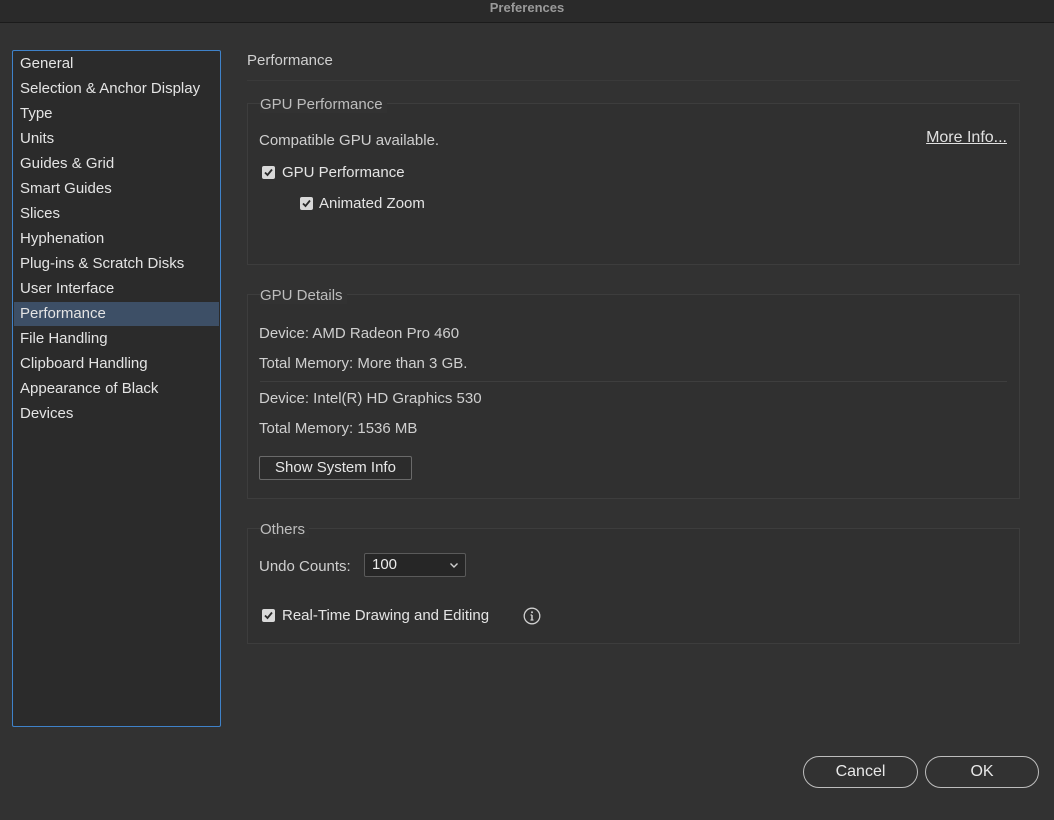  Describe the element at coordinates (116, 264) in the screenshot. I see `sidebar-item-plugins-scratch-disks: Plug-ins & Scratch Disks` at that location.